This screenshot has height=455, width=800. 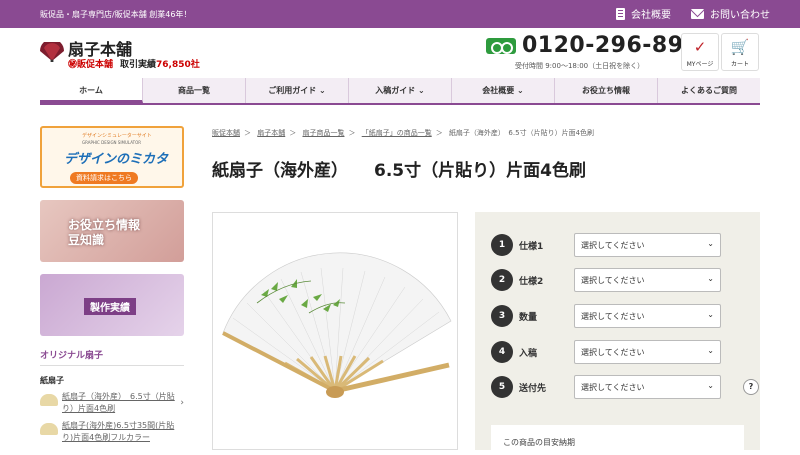 I want to click on nav-company: 会社概要 ⌄, so click(x=503, y=90).